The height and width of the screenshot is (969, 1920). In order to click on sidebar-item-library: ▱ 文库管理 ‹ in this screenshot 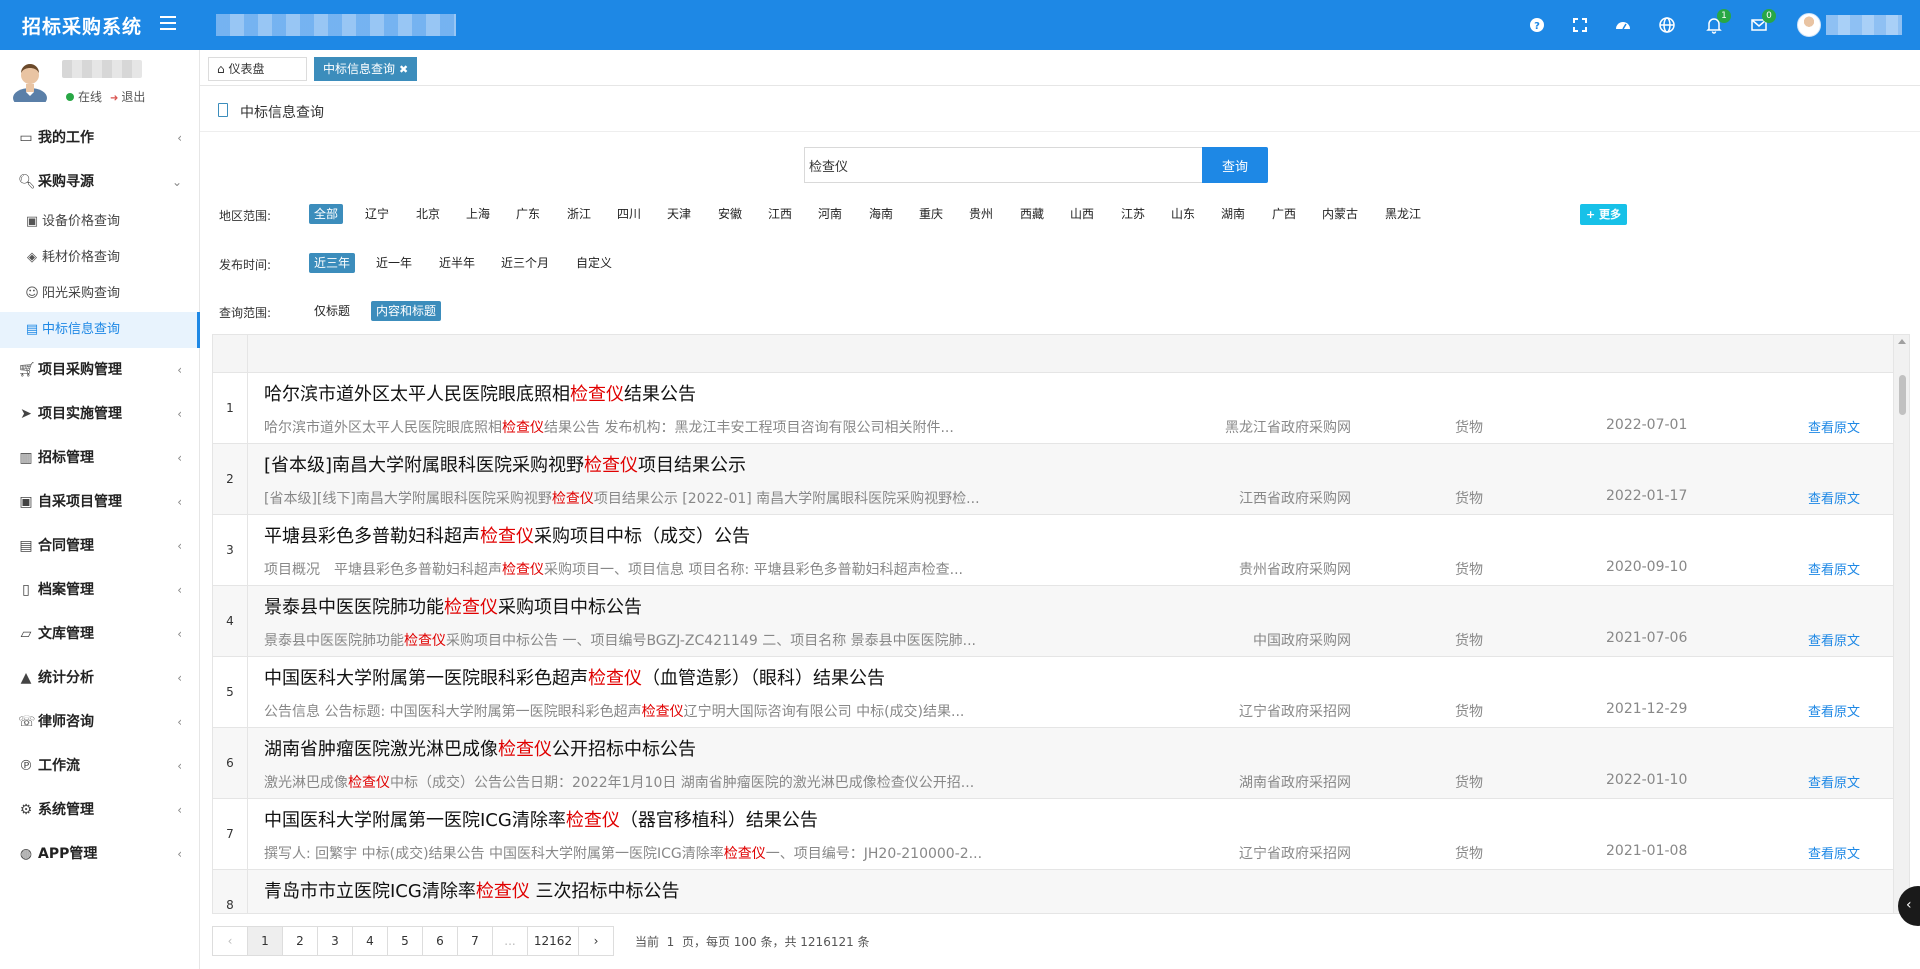, I will do `click(100, 634)`.